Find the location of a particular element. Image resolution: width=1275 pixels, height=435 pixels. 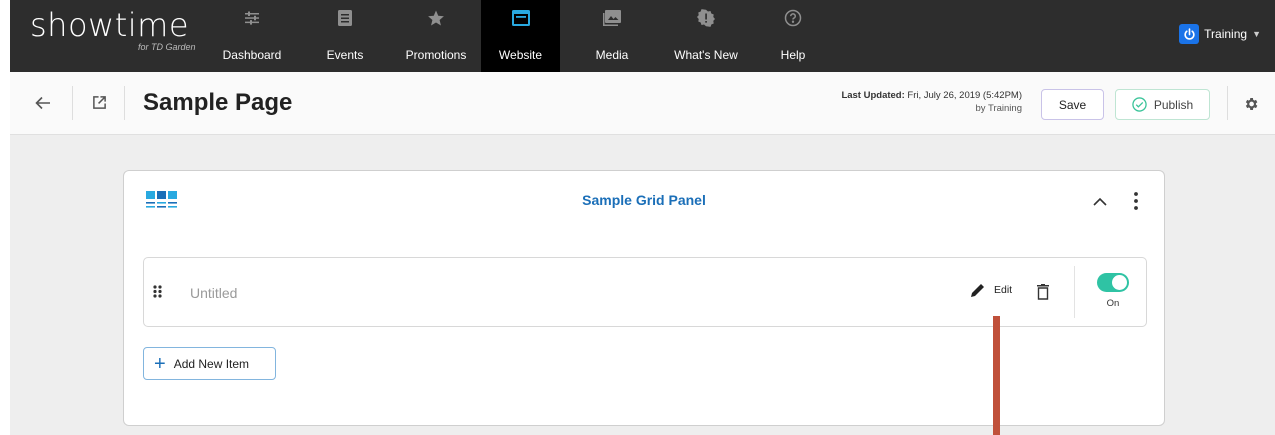

publish-button: Publish is located at coordinates (1162, 104).